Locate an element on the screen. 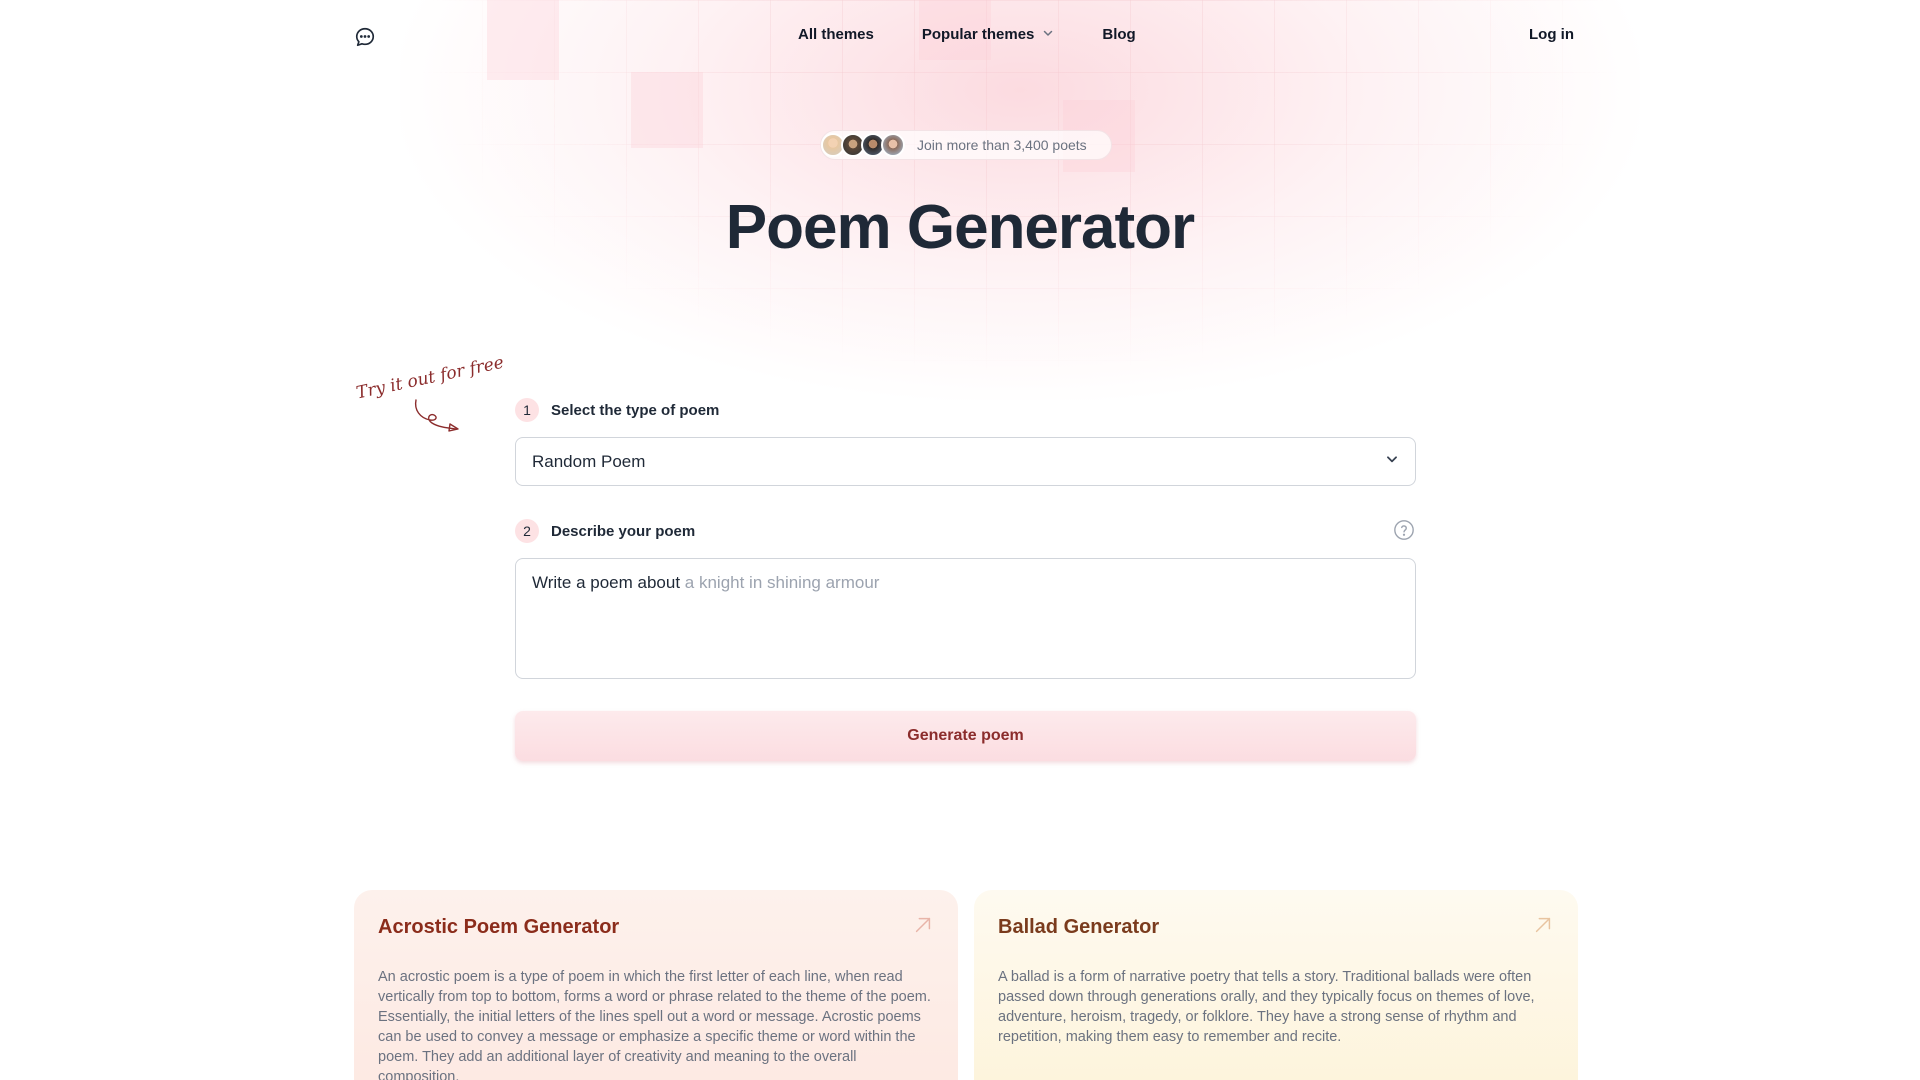 The width and height of the screenshot is (1920, 1080). step-1-header: 1 Select the type of poem is located at coordinates (617, 410).